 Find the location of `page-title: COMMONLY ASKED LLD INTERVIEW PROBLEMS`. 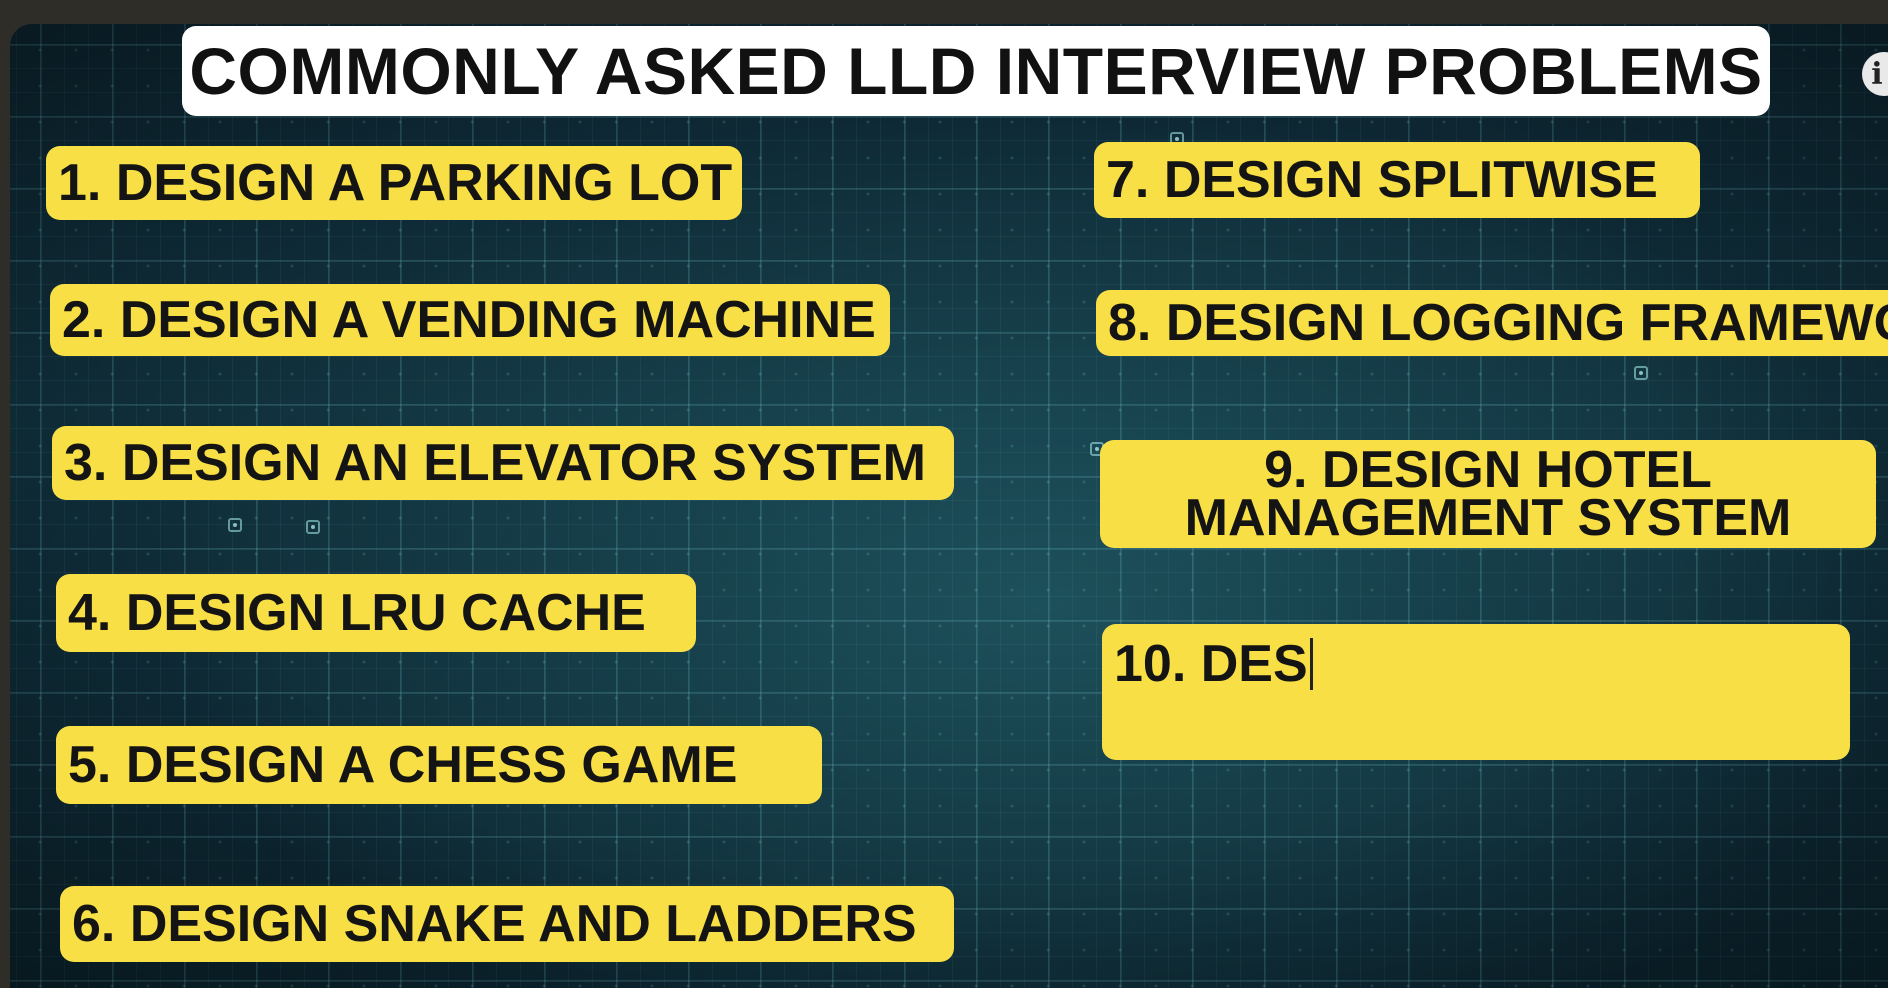

page-title: COMMONLY ASKED LLD INTERVIEW PROBLEMS is located at coordinates (976, 71).